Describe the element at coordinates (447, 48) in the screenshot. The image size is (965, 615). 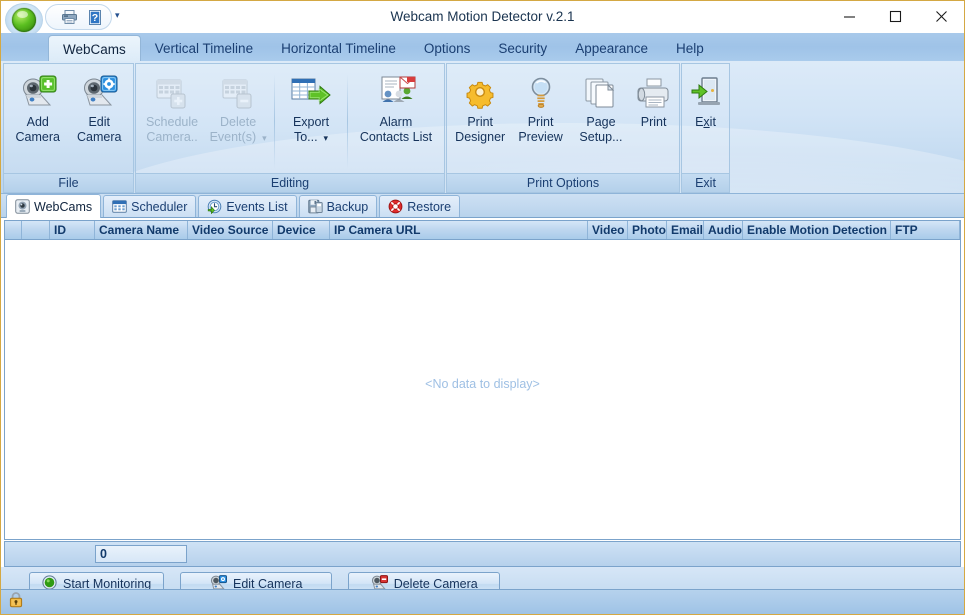
I see `ribbon-tab-options: Options` at that location.